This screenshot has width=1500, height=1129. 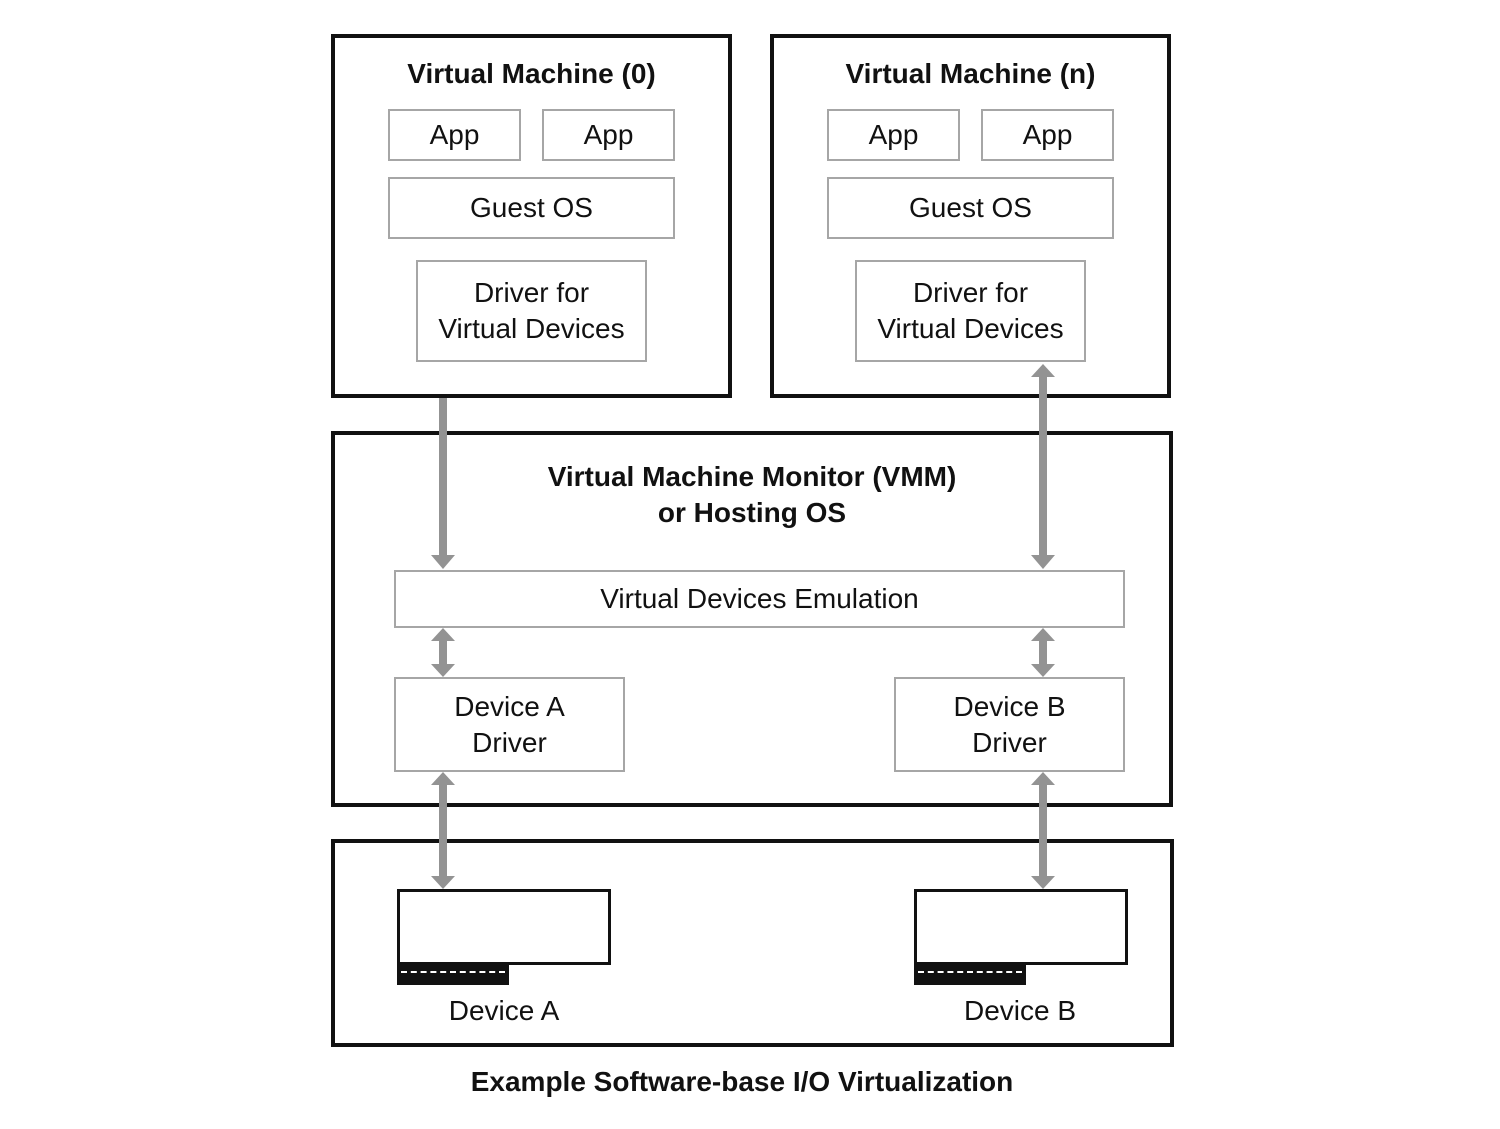 I want to click on virtual-devices-emulation: Virtual Devices Emulation, so click(x=759, y=599).